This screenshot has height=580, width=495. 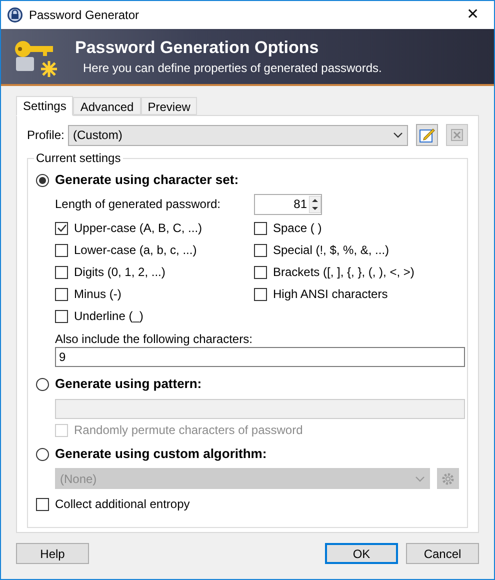 I want to click on tab: Settings, so click(x=45, y=106).